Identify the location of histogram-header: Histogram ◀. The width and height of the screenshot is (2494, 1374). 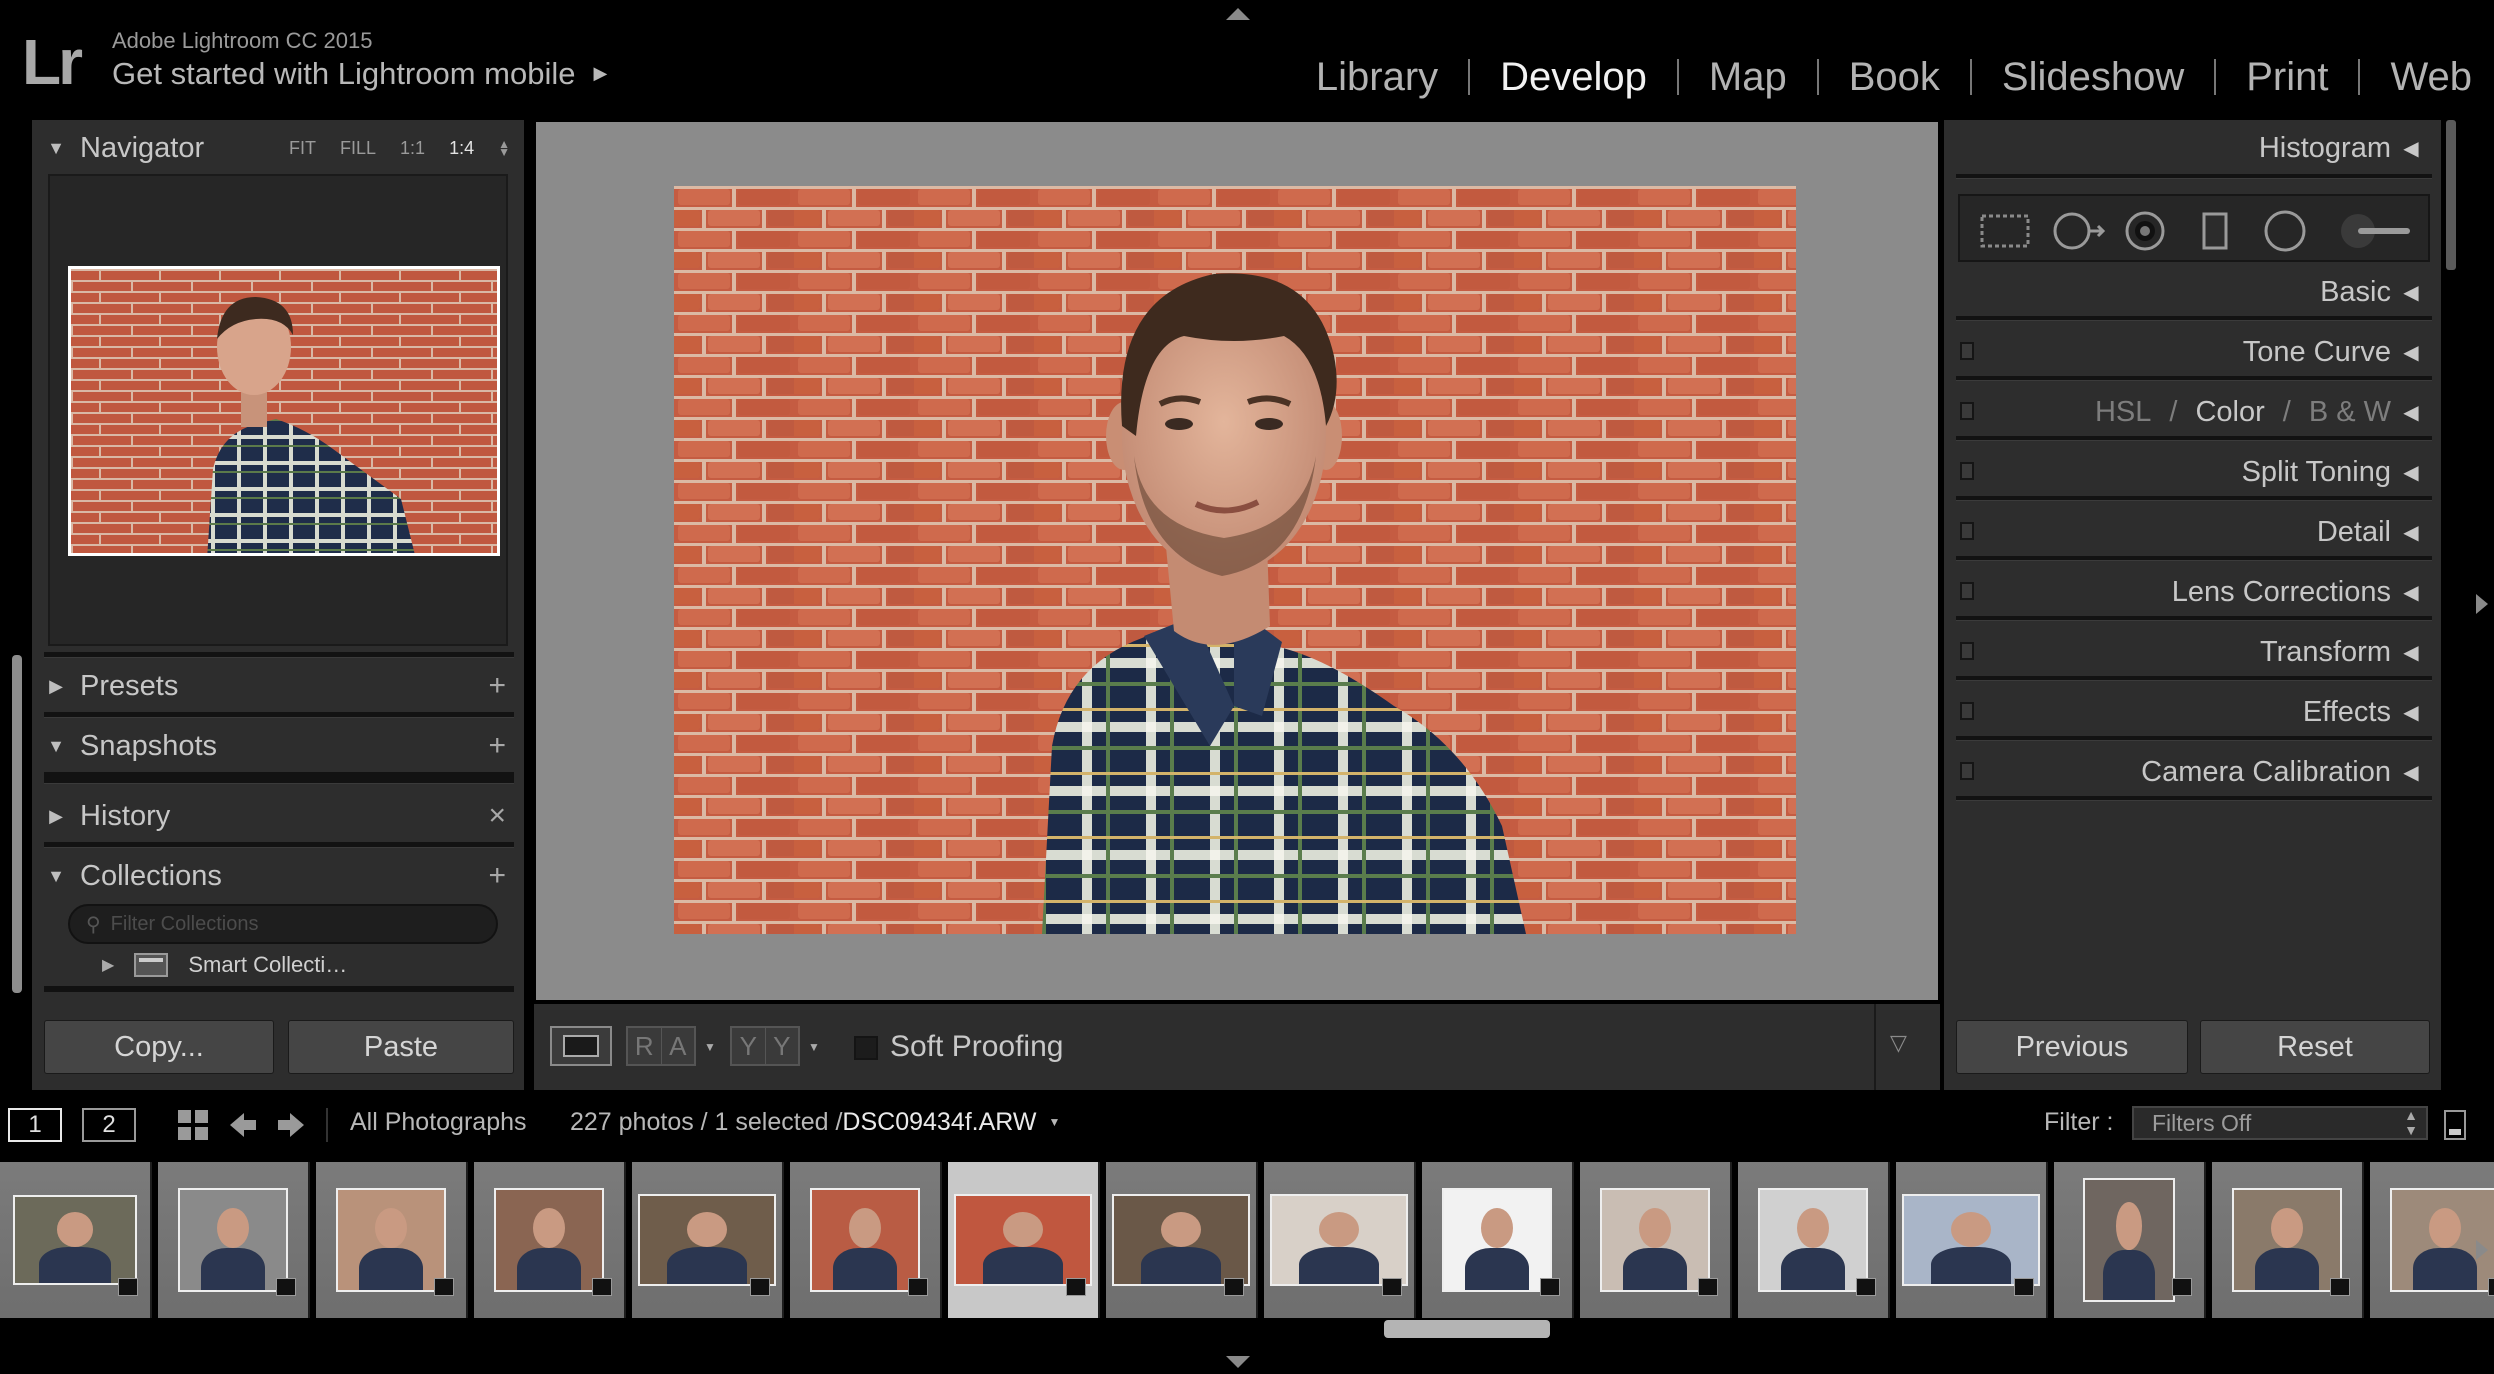
(2192, 148).